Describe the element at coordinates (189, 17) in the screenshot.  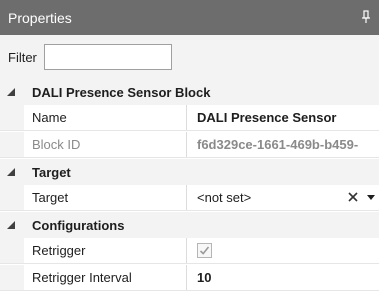
I see `properties-titlebar: Properties` at that location.